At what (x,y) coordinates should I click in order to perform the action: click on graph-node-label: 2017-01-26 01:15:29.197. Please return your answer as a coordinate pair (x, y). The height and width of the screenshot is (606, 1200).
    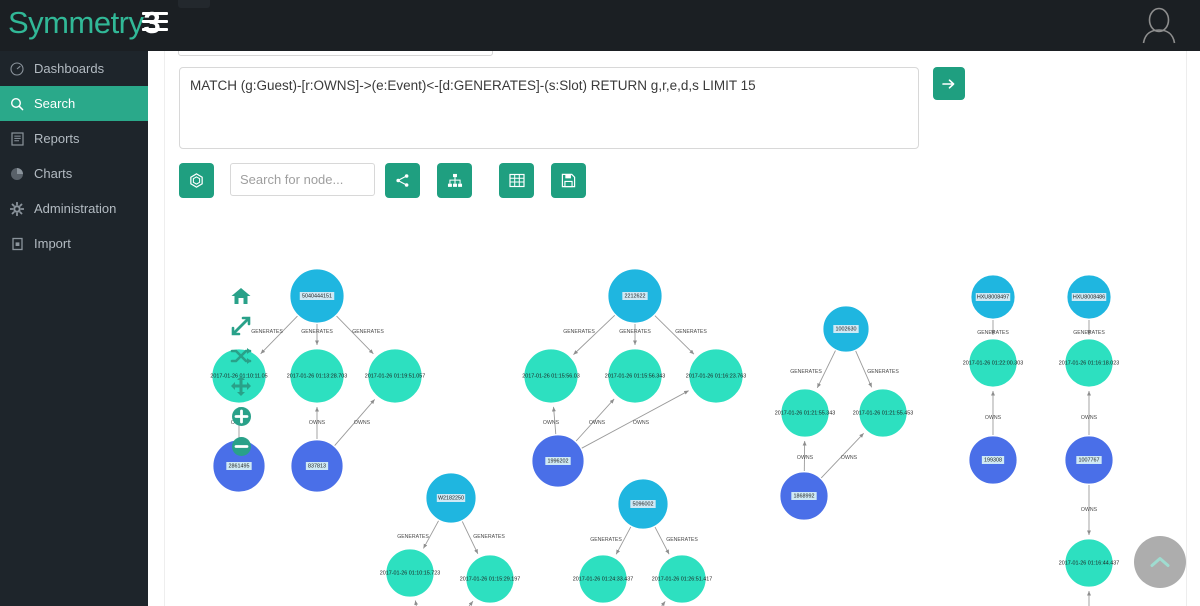
    Looking at the image, I should click on (490, 579).